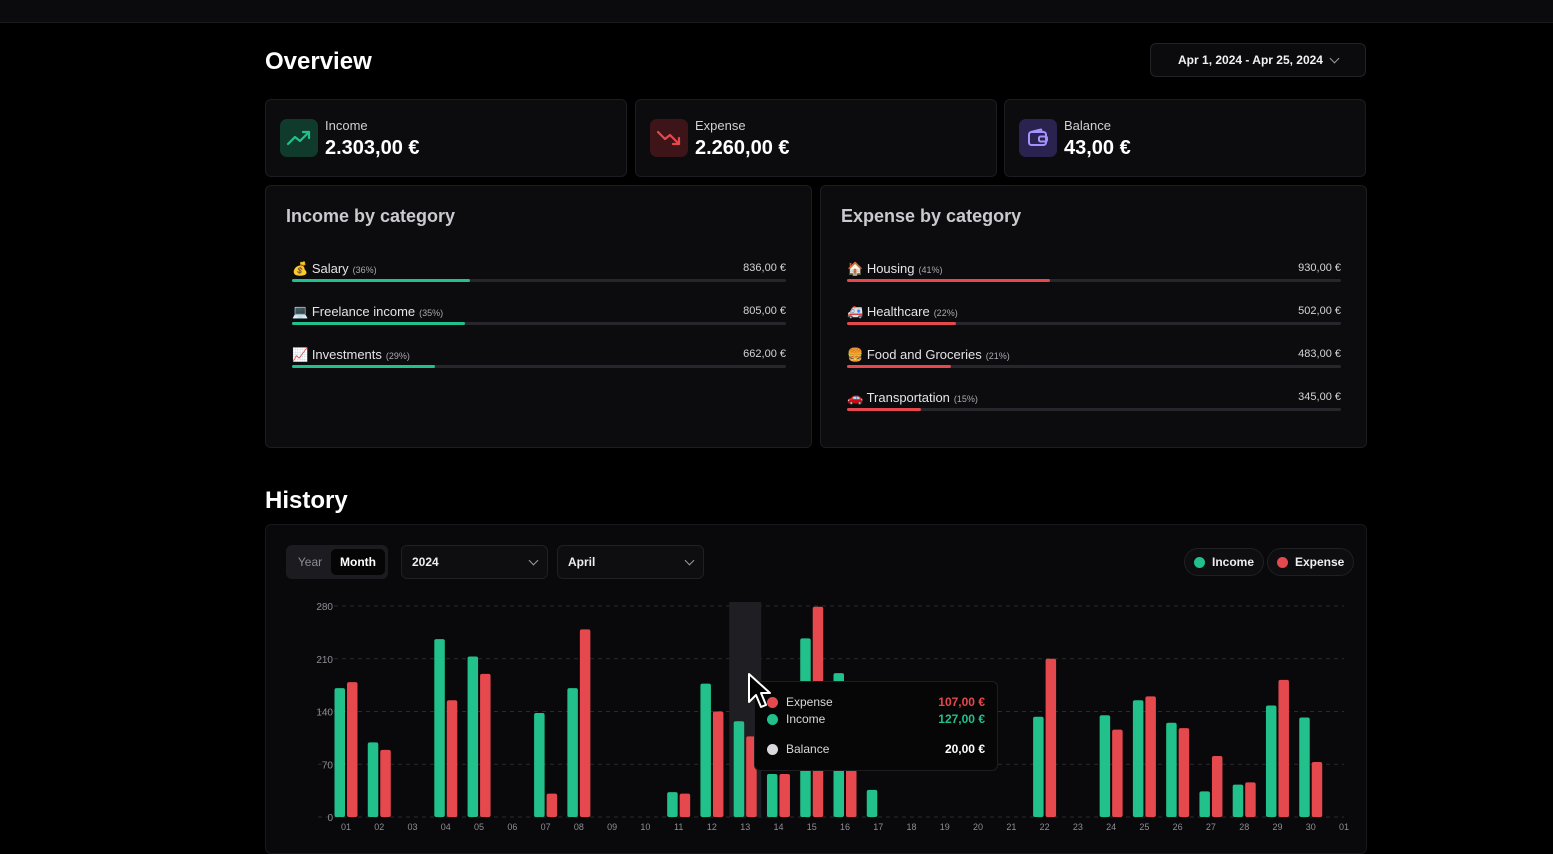 The image size is (1553, 854). What do you see at coordinates (816, 138) in the screenshot?
I see `expense-stat-card: Expense 2.260,00 €` at bounding box center [816, 138].